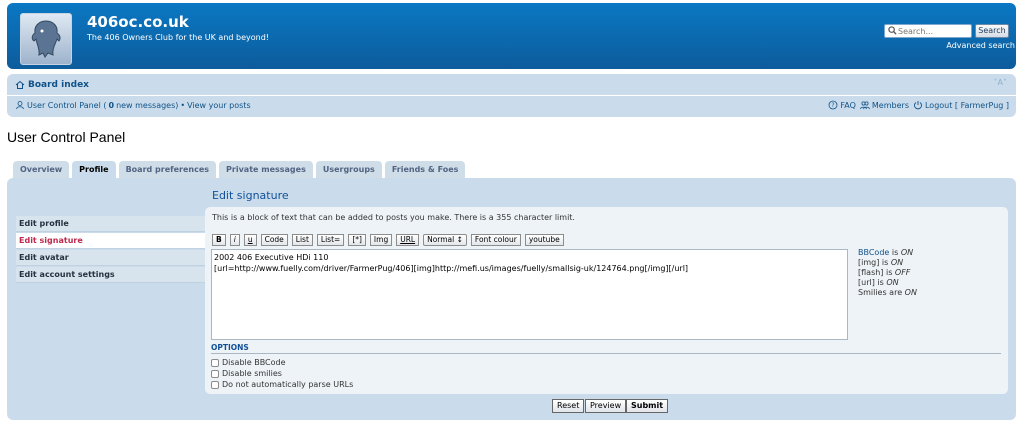 This screenshot has height=437, width=1022. I want to click on ucp-label: User Control Panel (, so click(67, 105).